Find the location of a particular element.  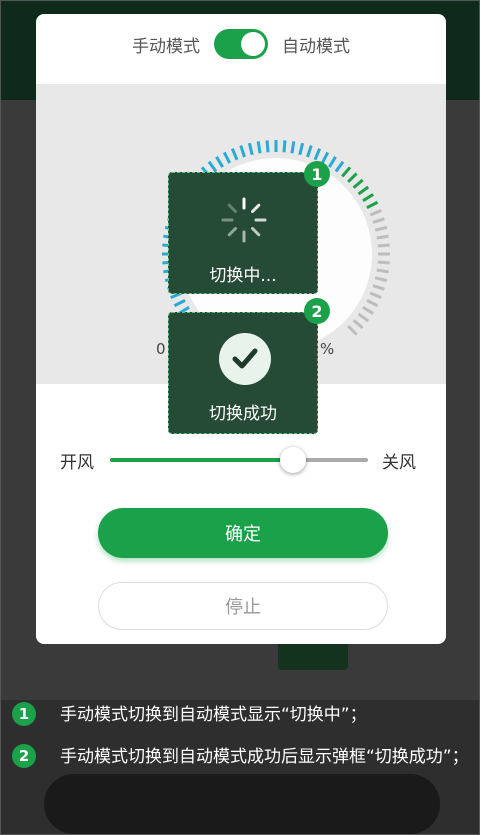

switch-success-text: 切换成功 is located at coordinates (243, 414).